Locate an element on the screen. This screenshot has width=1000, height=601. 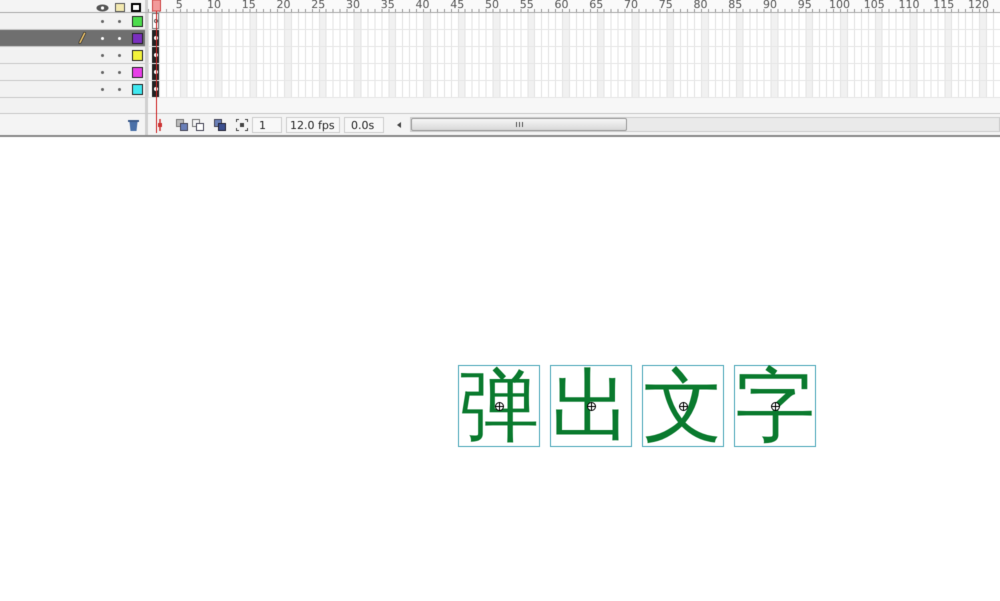
frame-rate: 12.0 fps is located at coordinates (313, 124).